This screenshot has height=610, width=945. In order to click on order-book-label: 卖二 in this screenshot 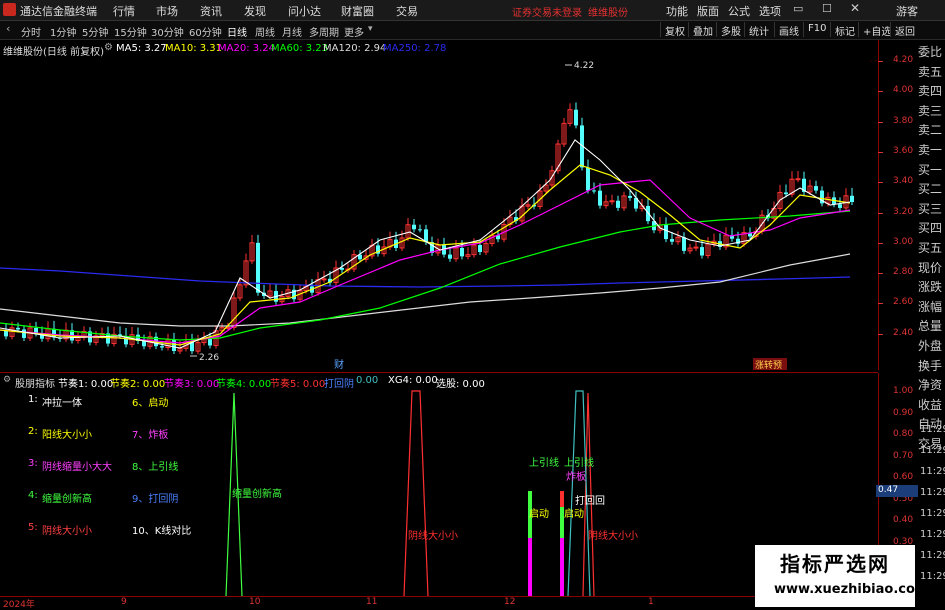, I will do `click(930, 130)`.